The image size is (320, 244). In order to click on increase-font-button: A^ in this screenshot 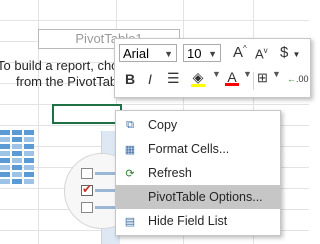, I will do `click(240, 52)`.